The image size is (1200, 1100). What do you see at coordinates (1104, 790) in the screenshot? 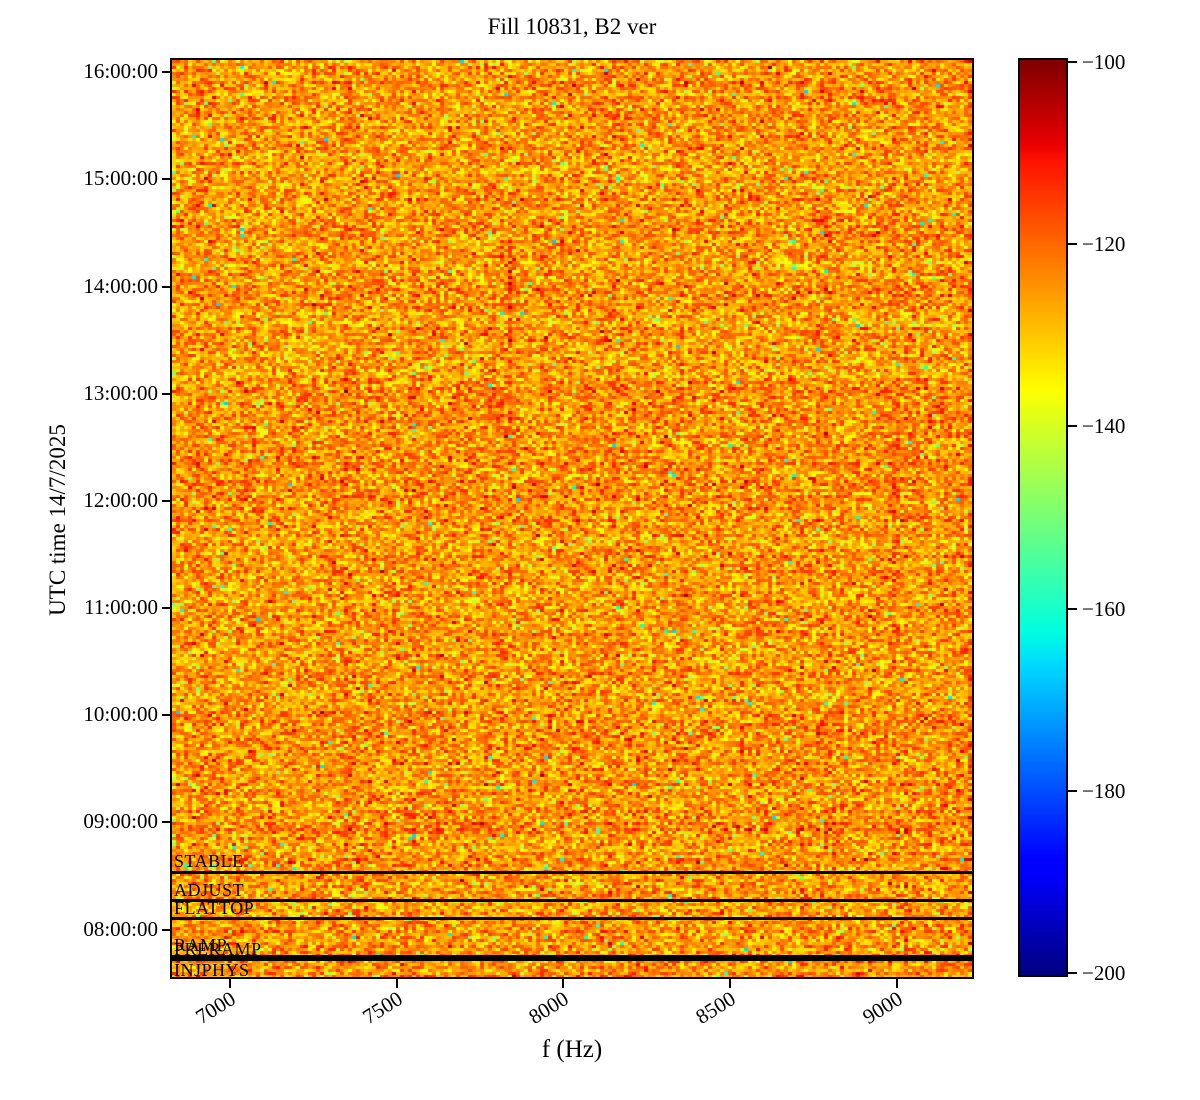
I see `colorbar-tick-label: −180` at bounding box center [1104, 790].